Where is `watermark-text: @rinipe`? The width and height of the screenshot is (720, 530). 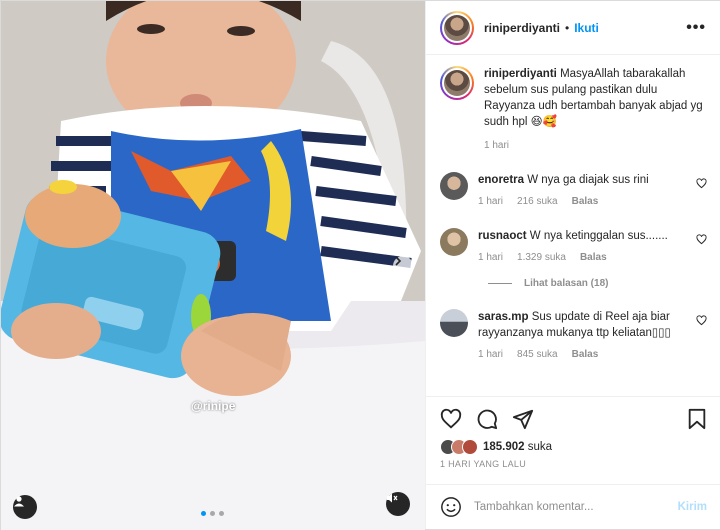 watermark-text: @rinipe is located at coordinates (213, 406).